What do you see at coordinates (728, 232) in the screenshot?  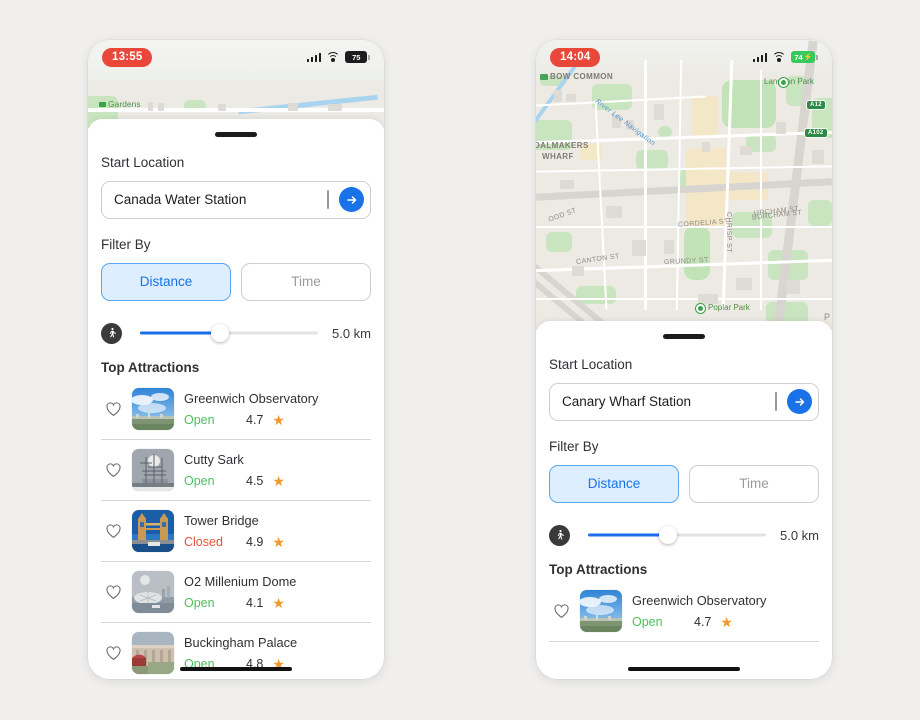 I see `map-label-chrisp-st: CHRISP ST` at bounding box center [728, 232].